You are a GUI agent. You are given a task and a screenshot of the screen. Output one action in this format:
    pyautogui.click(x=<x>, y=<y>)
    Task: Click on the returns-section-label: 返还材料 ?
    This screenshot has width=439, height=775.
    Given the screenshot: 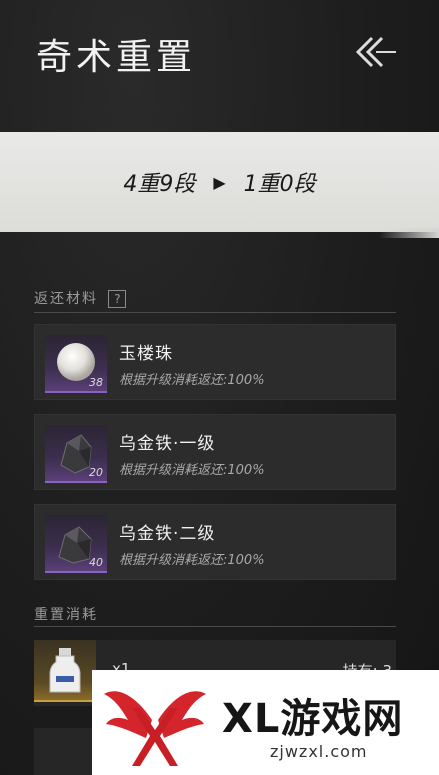 What is the action you would take?
    pyautogui.click(x=80, y=298)
    